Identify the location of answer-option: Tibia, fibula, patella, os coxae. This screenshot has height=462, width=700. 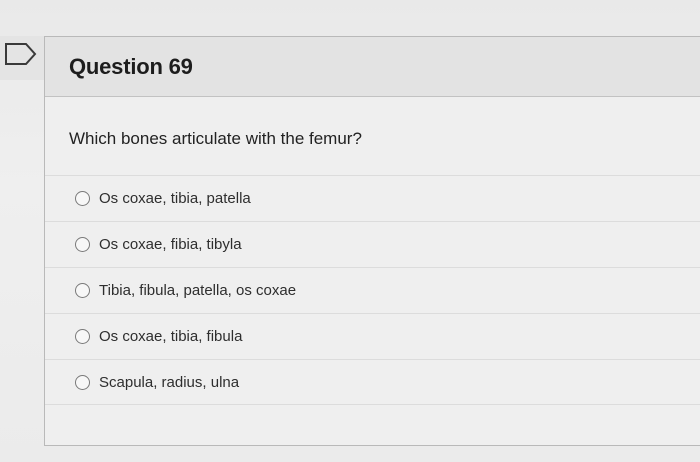
(372, 290).